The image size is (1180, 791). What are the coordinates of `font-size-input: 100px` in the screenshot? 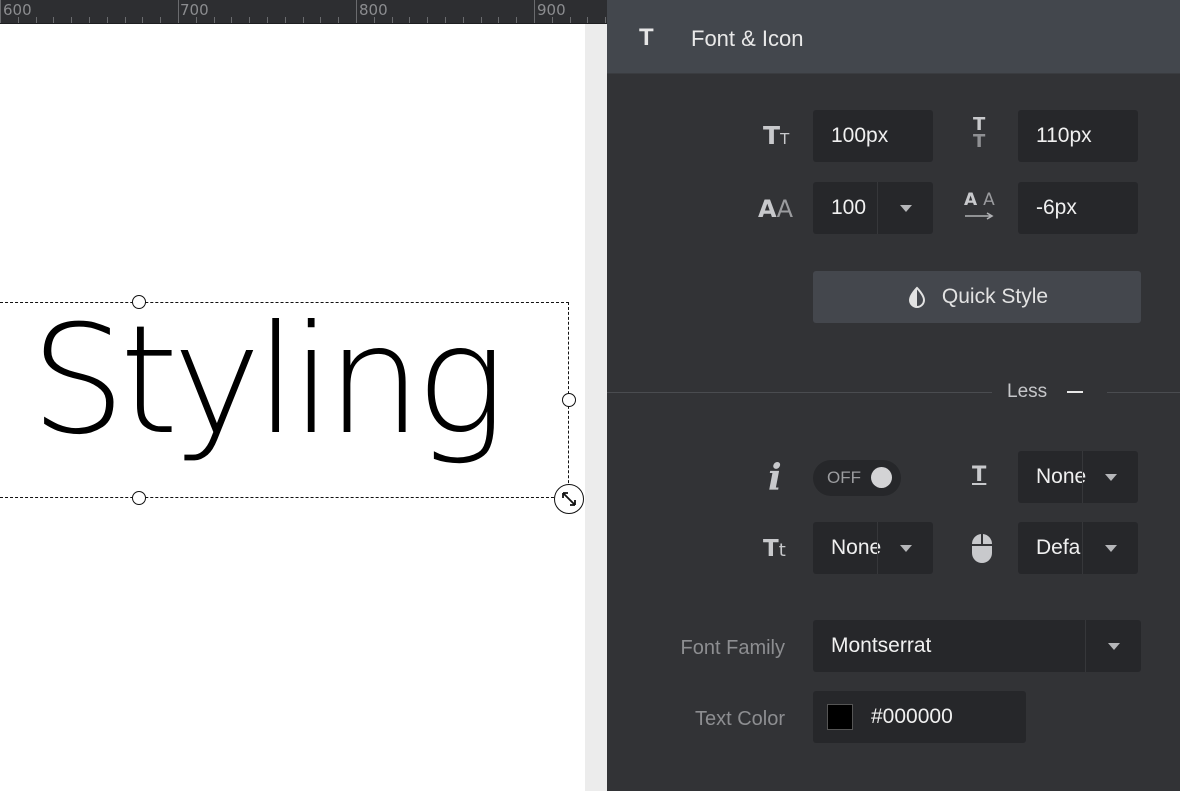 It's located at (873, 136).